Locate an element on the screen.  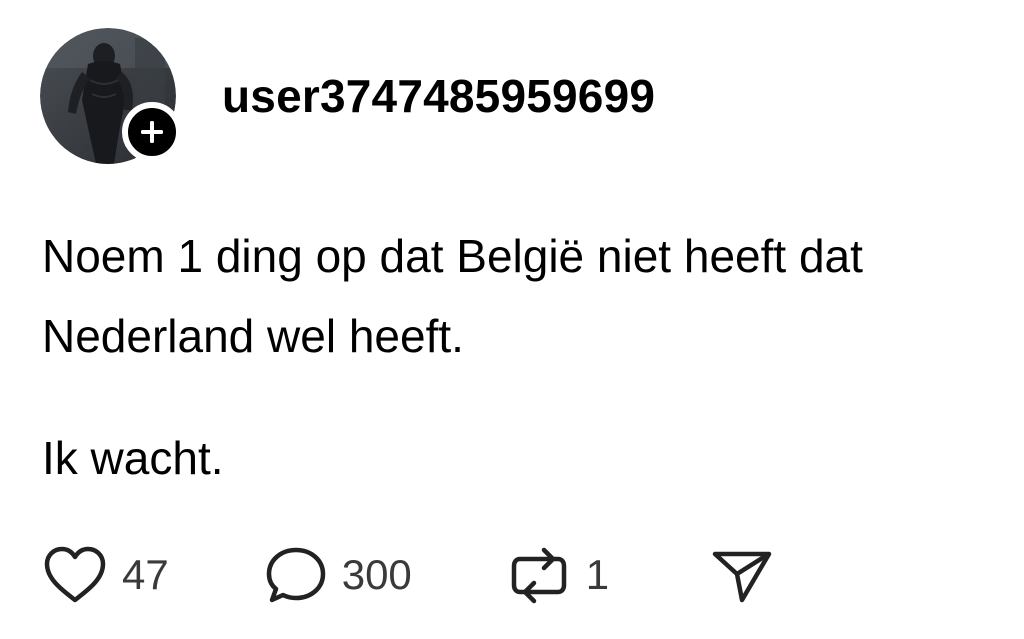
avatar-container is located at coordinates (111, 96).